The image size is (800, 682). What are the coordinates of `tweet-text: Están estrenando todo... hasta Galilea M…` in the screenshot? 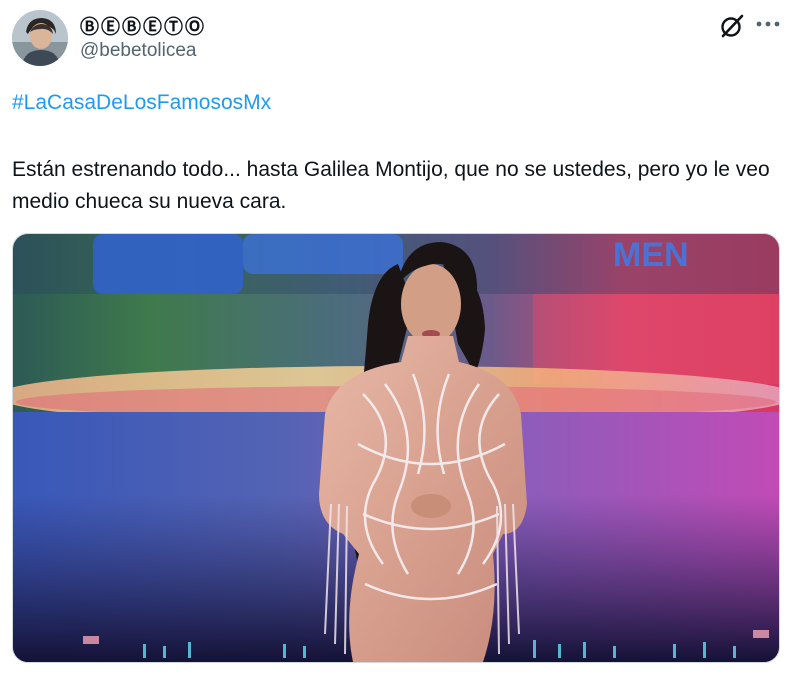 It's located at (391, 185).